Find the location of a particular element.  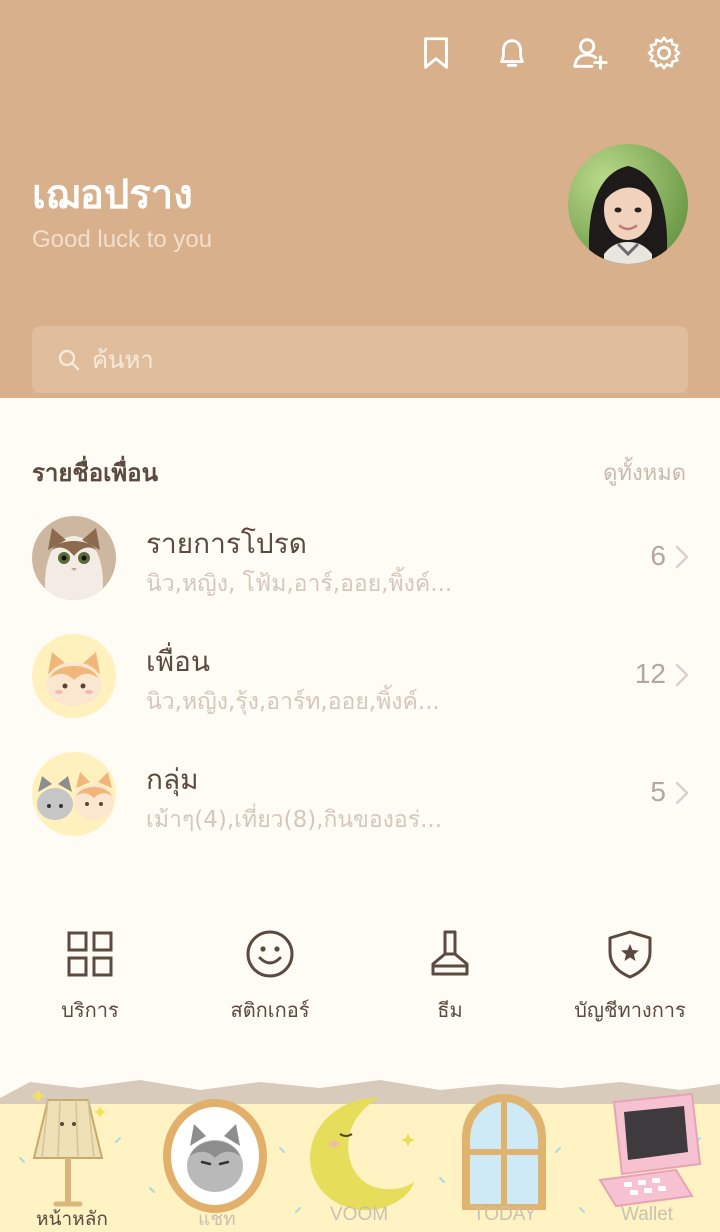

list-item-groups: กลุ่ม เม้าๆ(4),เที่ยว(8),กินของอร่... 5 is located at coordinates (360, 802).